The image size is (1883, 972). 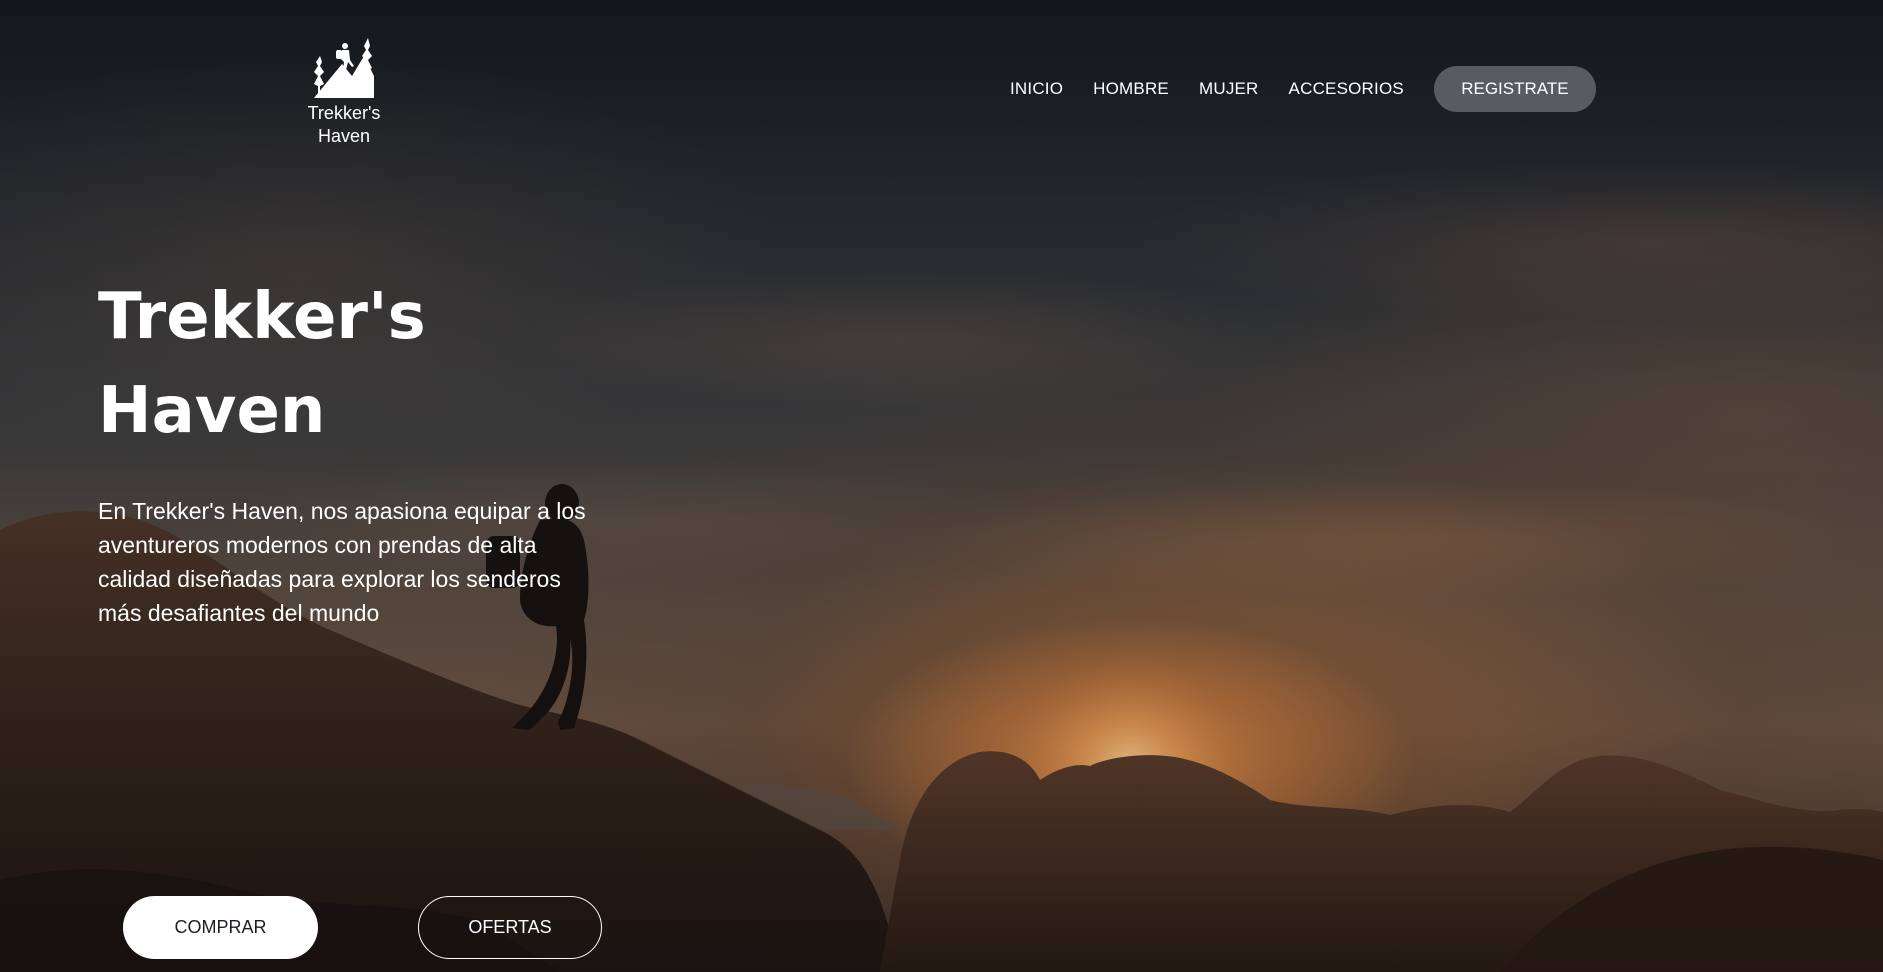 I want to click on hero-title-line2: Haven, so click(x=212, y=411).